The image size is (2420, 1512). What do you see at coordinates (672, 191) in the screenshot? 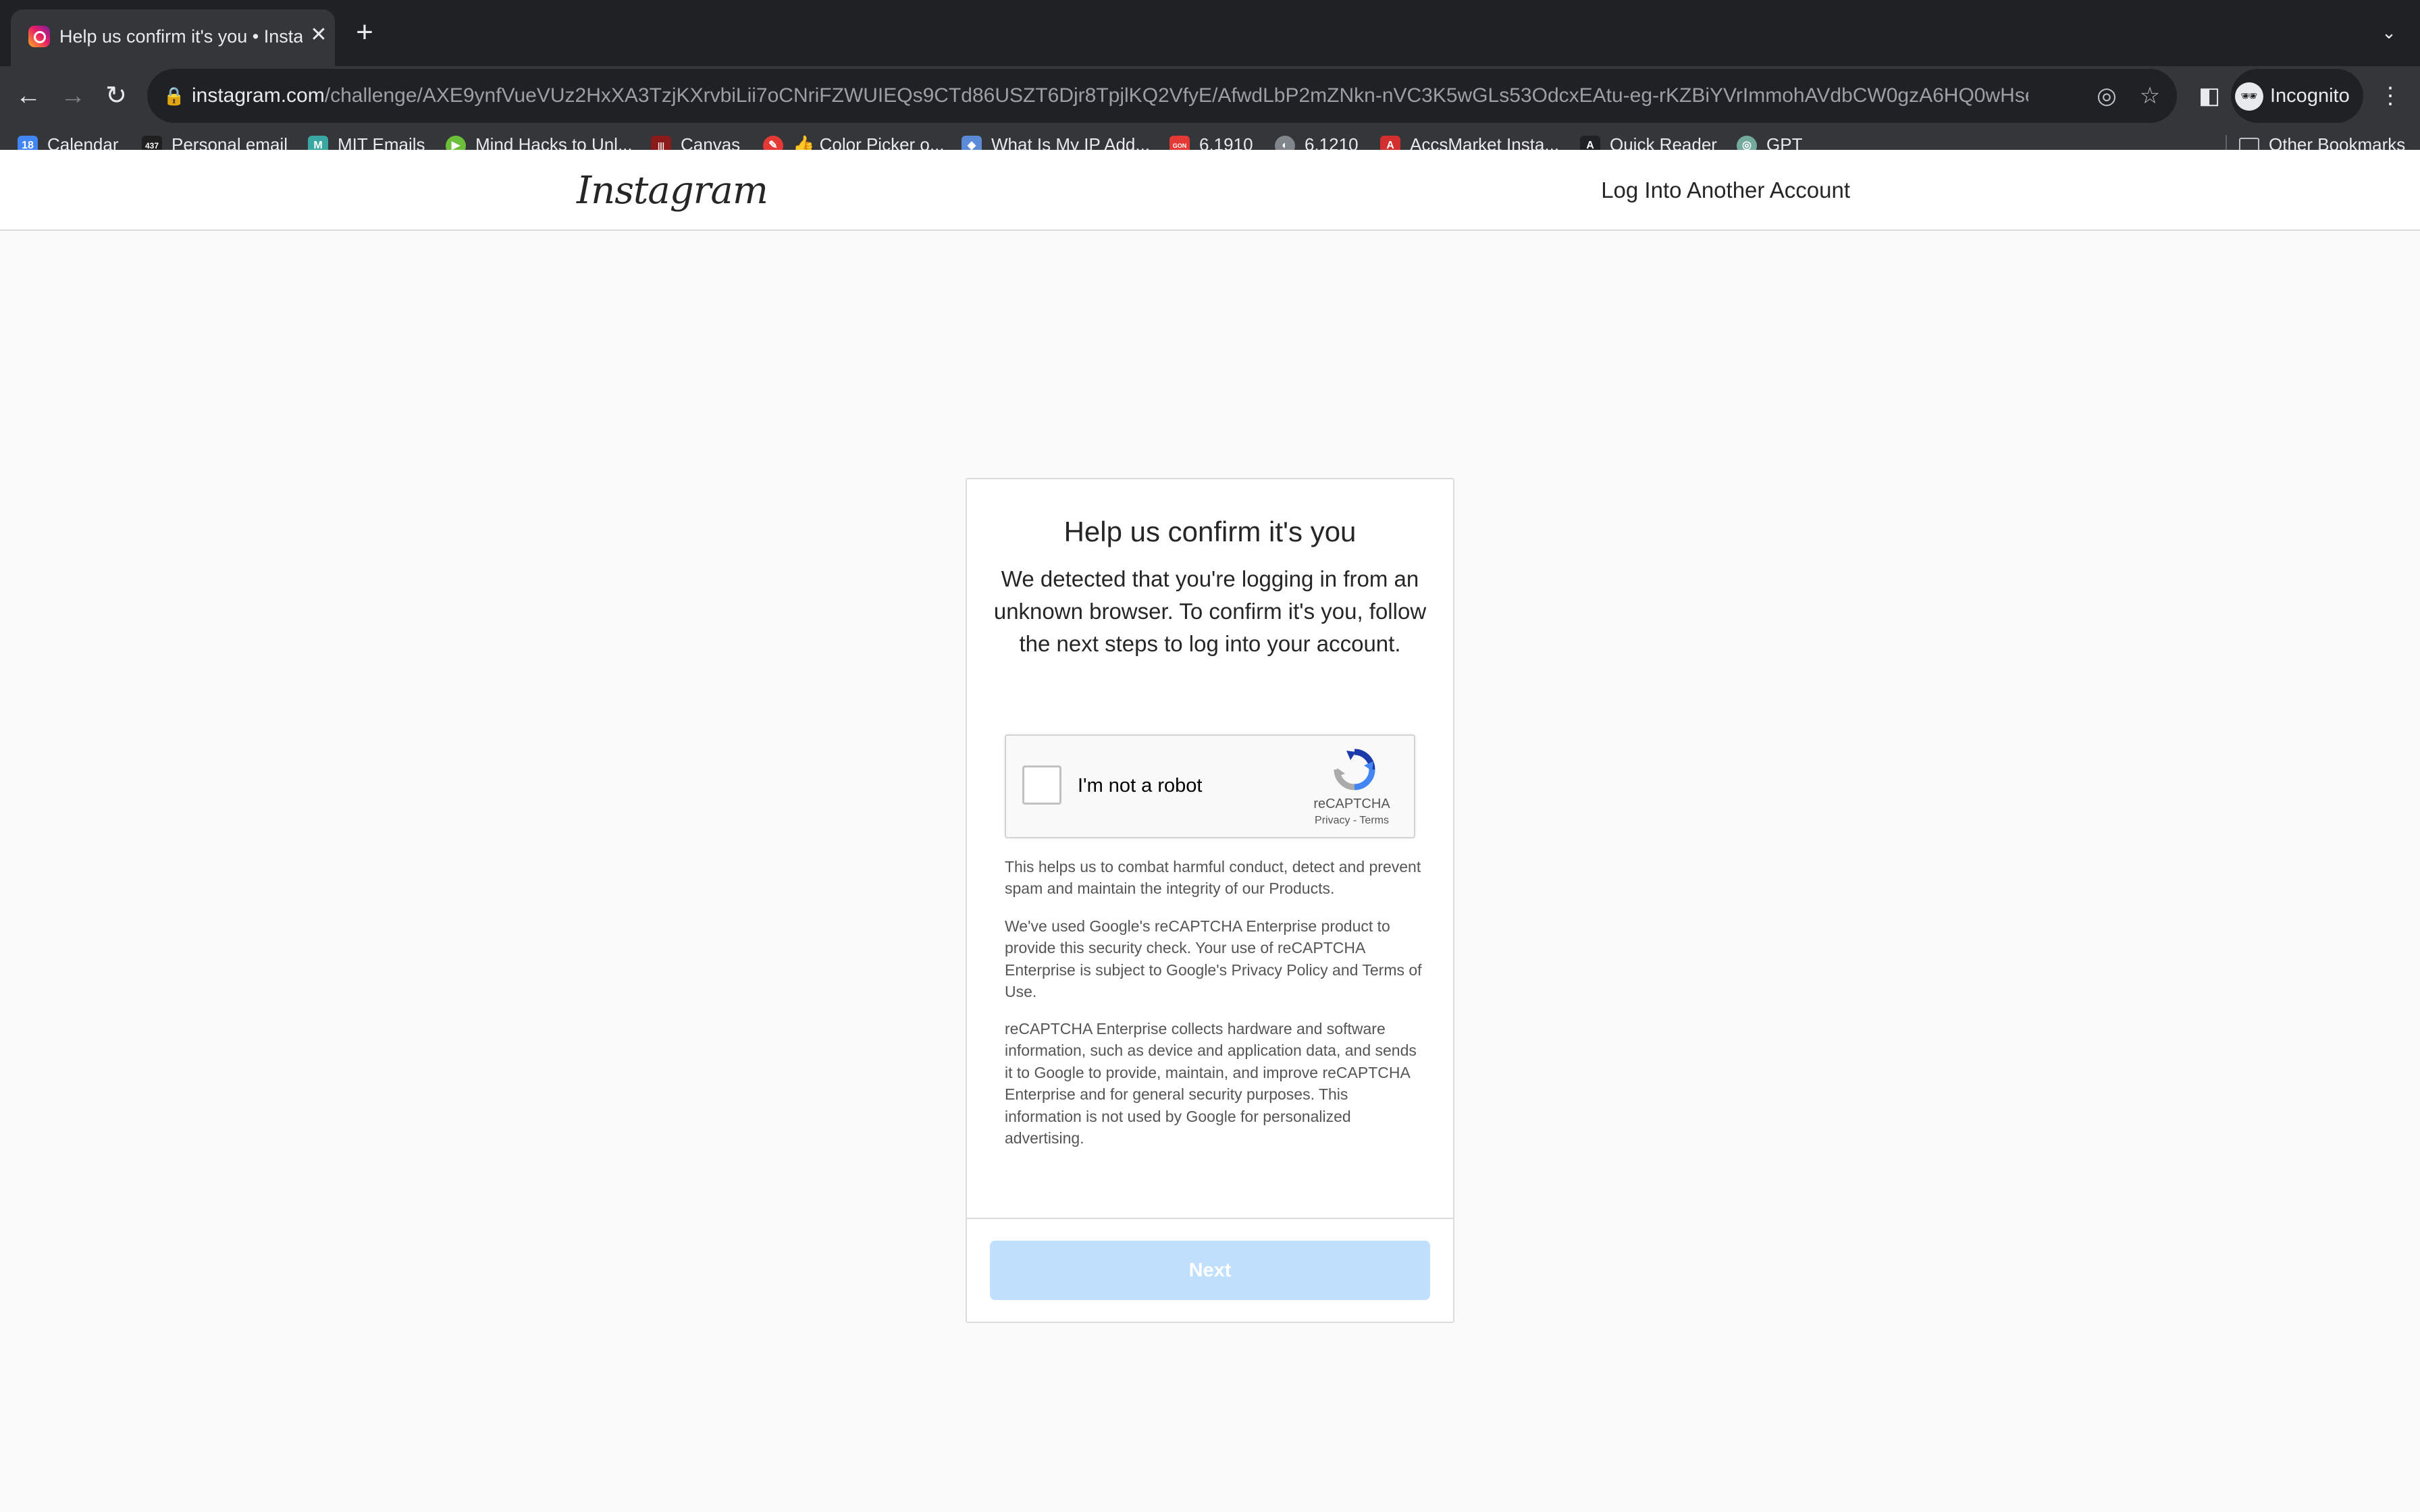
I see `instagram-logo: Instagram` at bounding box center [672, 191].